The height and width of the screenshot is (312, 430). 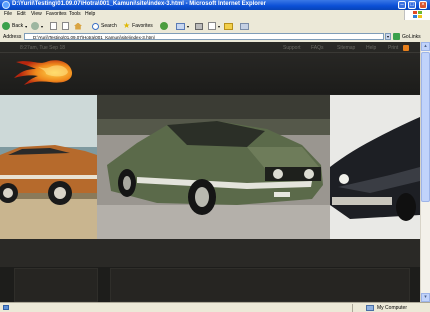 What do you see at coordinates (375, 167) in the screenshot?
I see `gallery-slide-right` at bounding box center [375, 167].